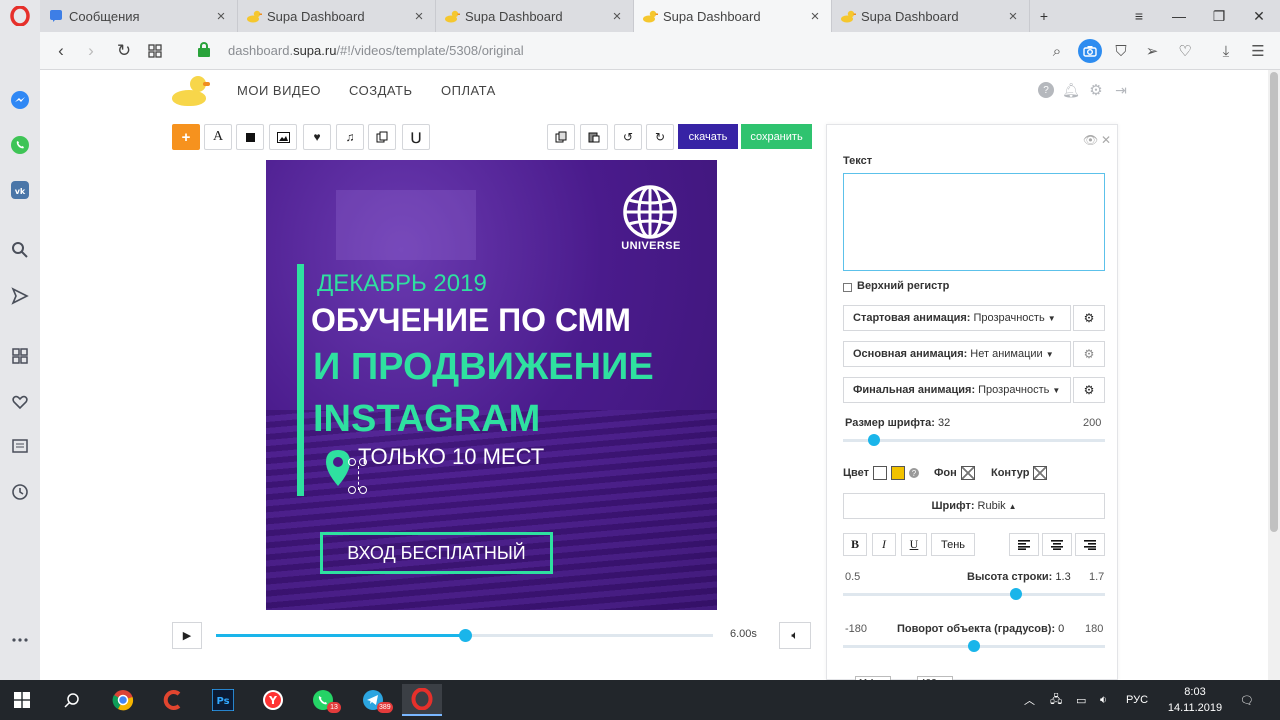 The height and width of the screenshot is (720, 1280). What do you see at coordinates (483, 367) in the screenshot?
I see `headline-line-2: И ПРОДВИЖЕНИЕ` at bounding box center [483, 367].